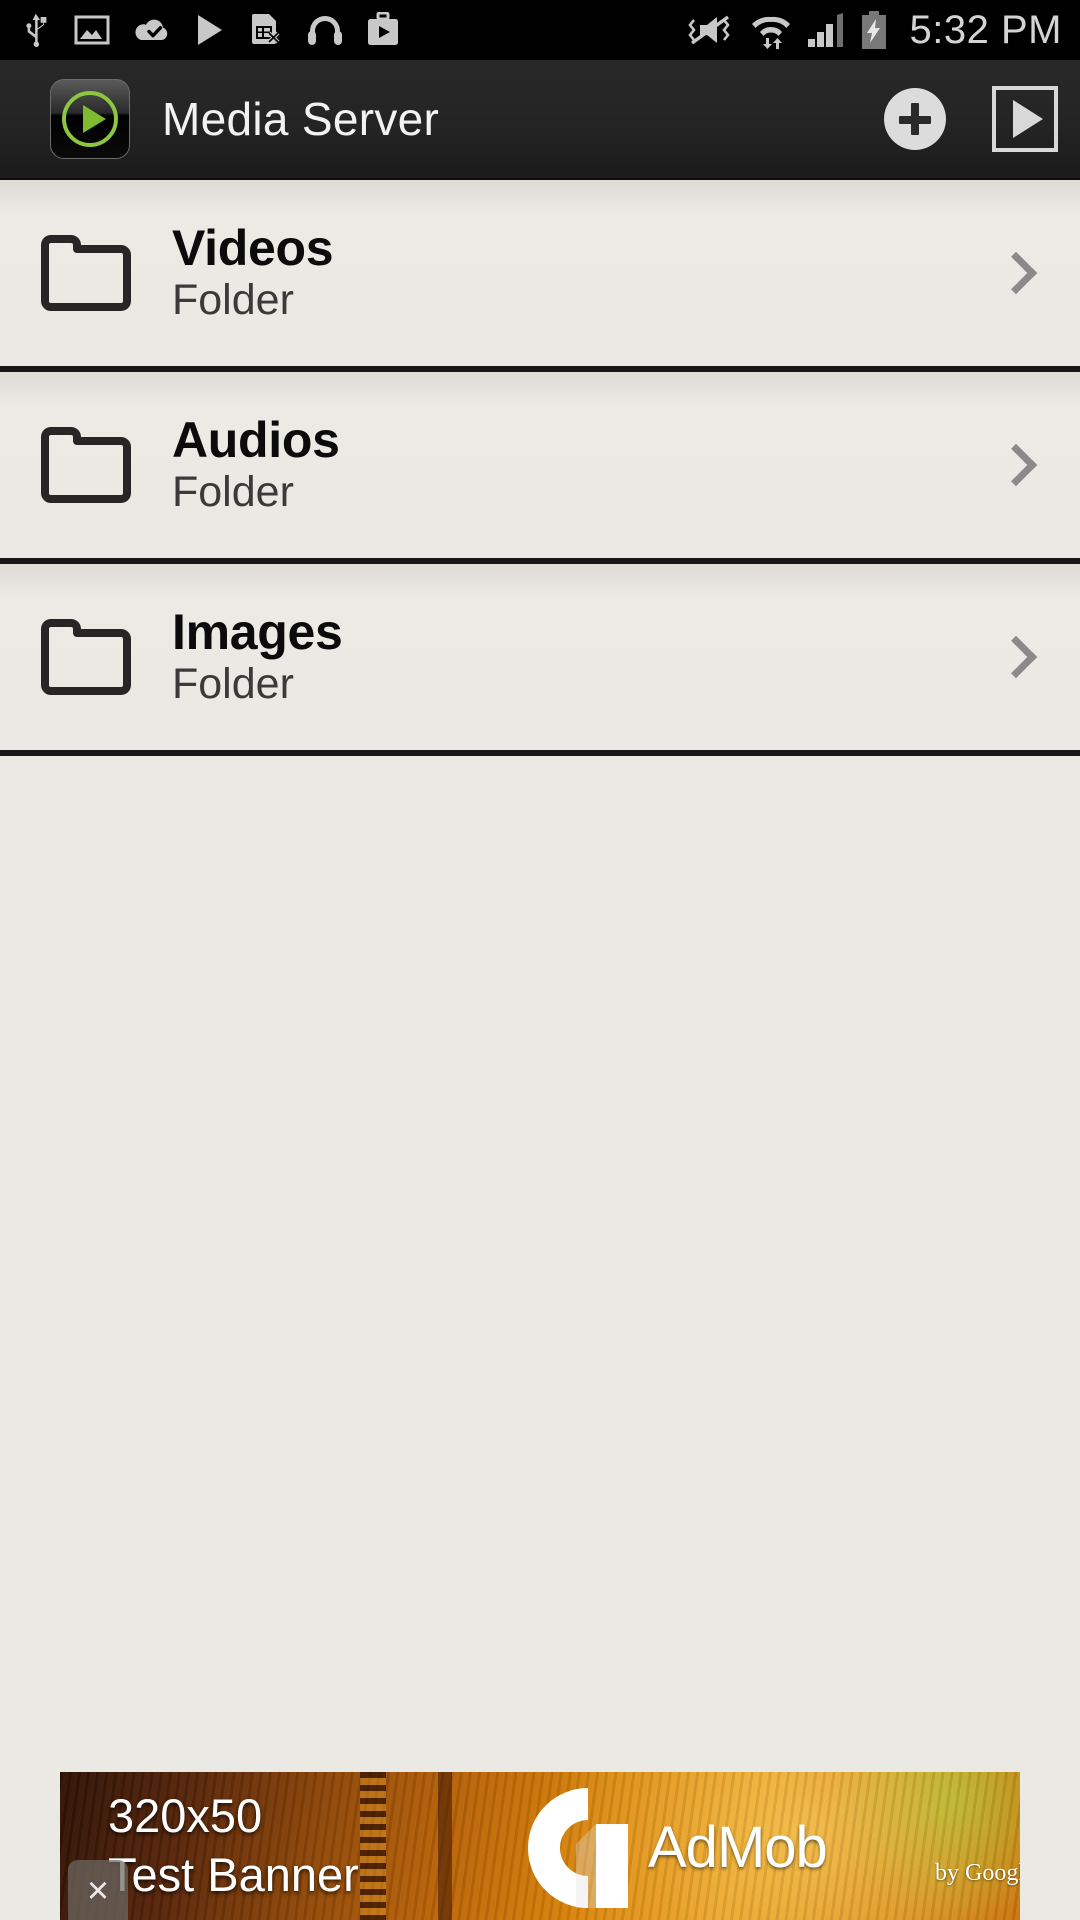 The height and width of the screenshot is (1920, 1080). What do you see at coordinates (266, 29) in the screenshot?
I see `sim-card-error-icon` at bounding box center [266, 29].